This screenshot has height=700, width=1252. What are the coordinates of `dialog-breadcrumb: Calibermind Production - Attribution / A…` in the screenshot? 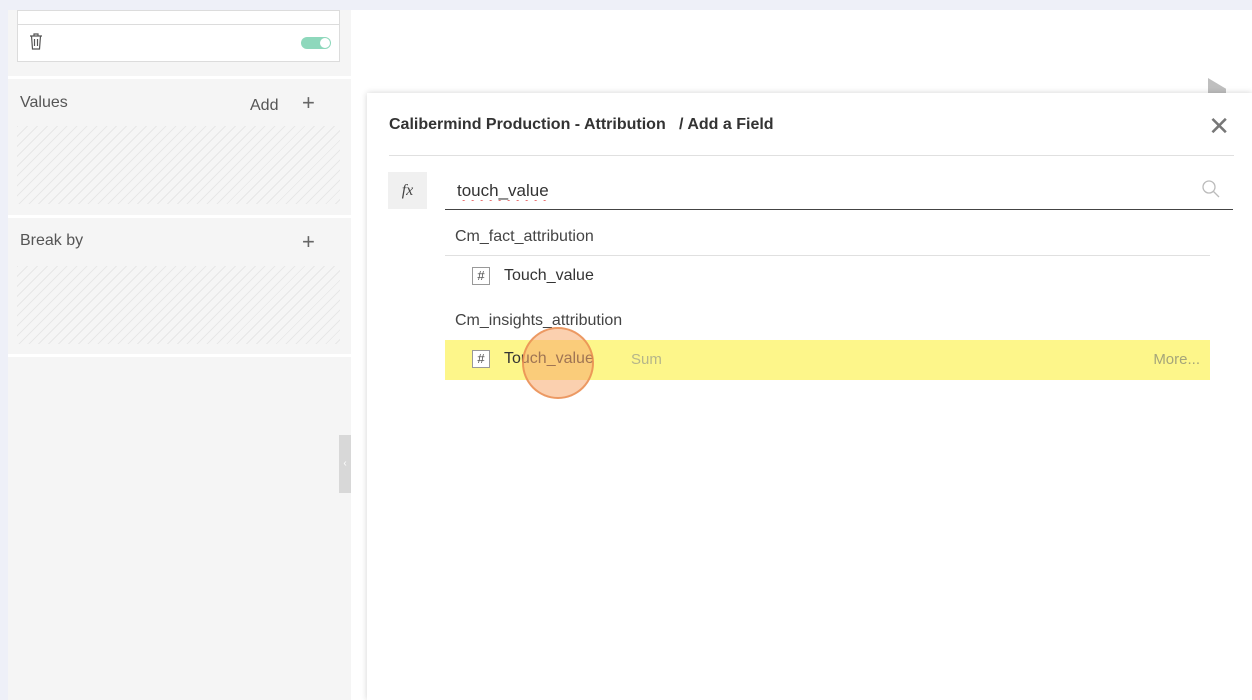 It's located at (581, 124).